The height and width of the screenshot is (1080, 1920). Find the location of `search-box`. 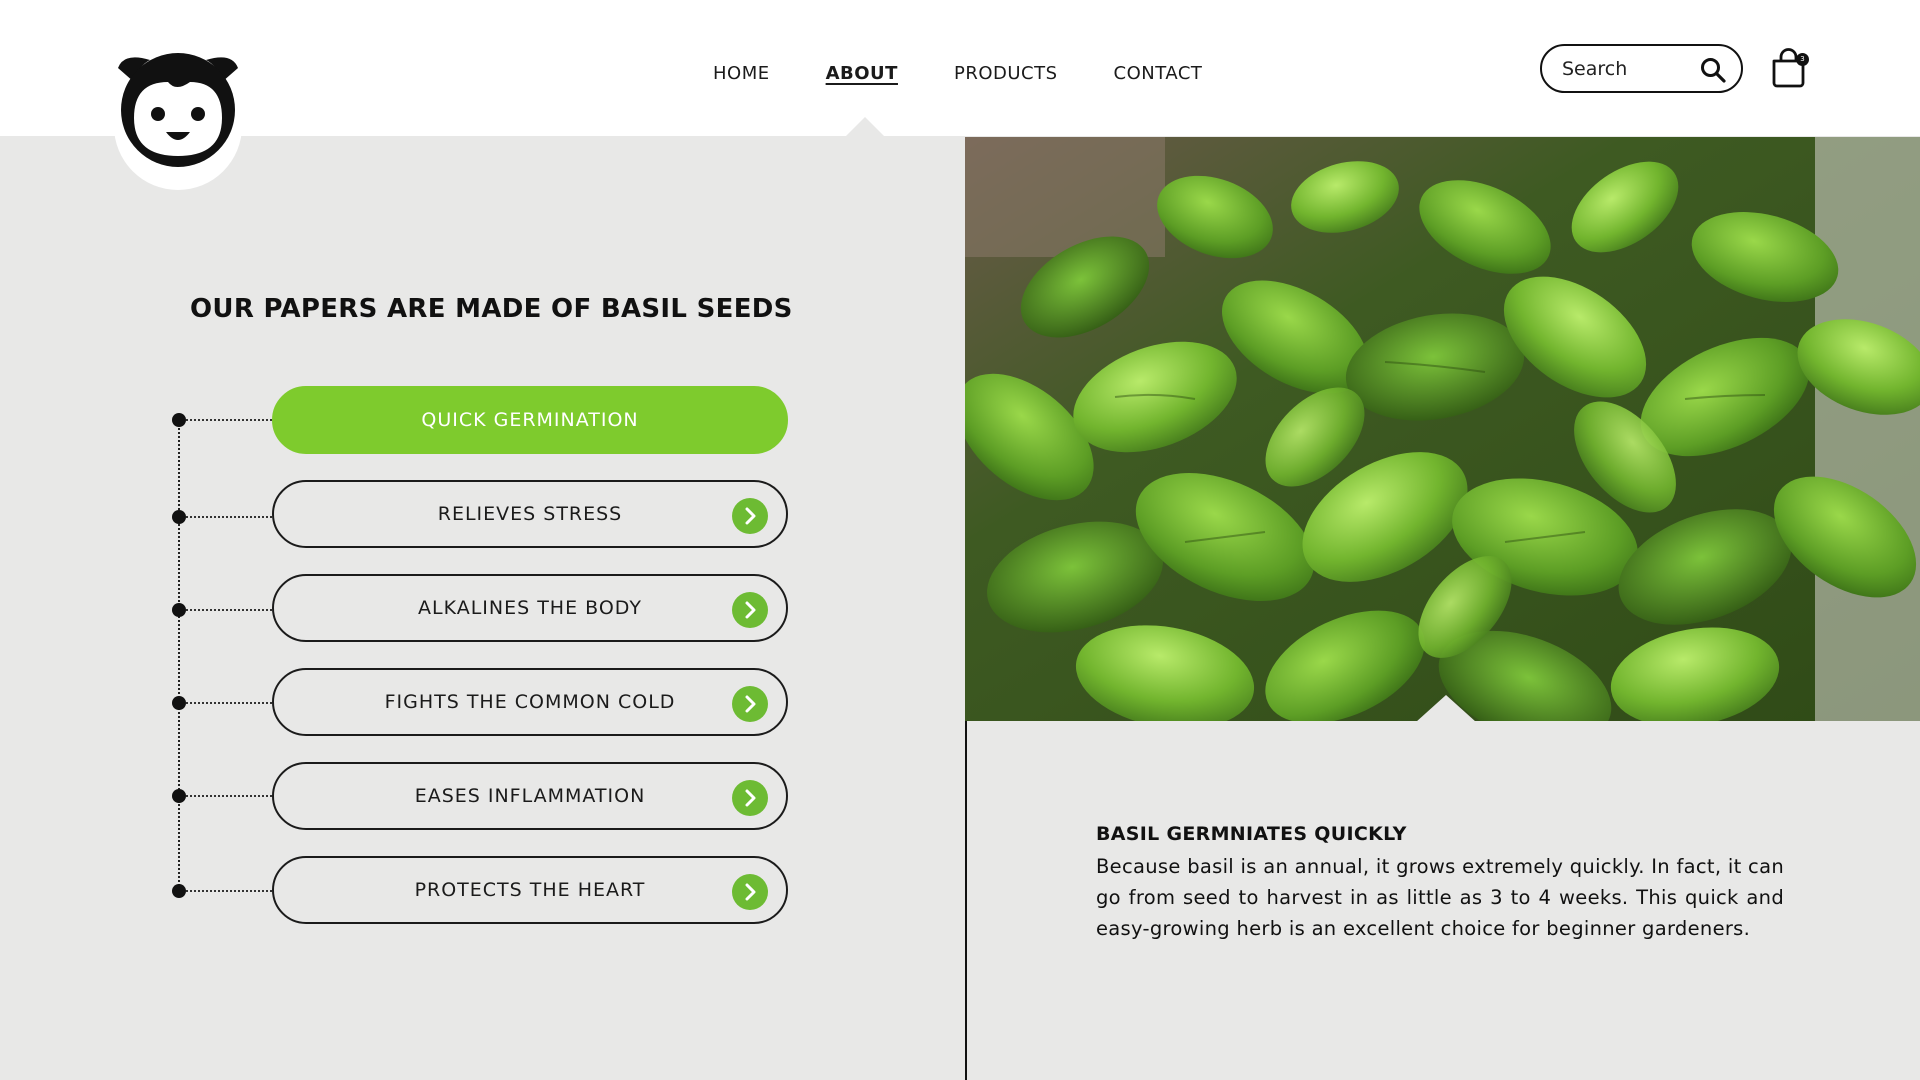

search-box is located at coordinates (1641, 68).